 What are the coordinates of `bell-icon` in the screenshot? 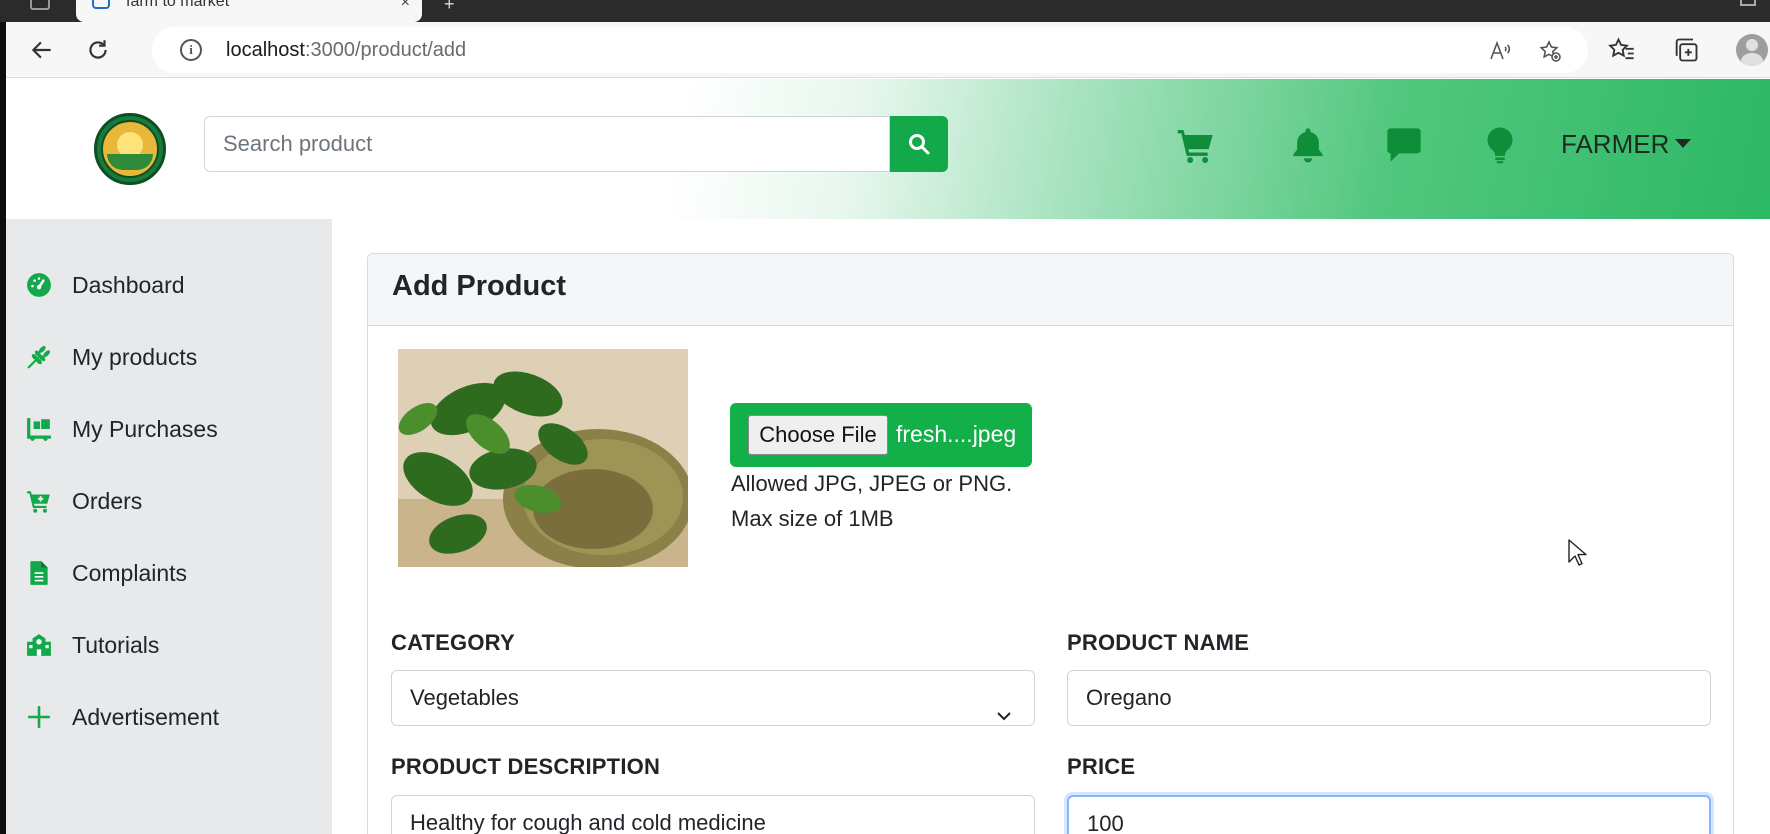 It's located at (1308, 145).